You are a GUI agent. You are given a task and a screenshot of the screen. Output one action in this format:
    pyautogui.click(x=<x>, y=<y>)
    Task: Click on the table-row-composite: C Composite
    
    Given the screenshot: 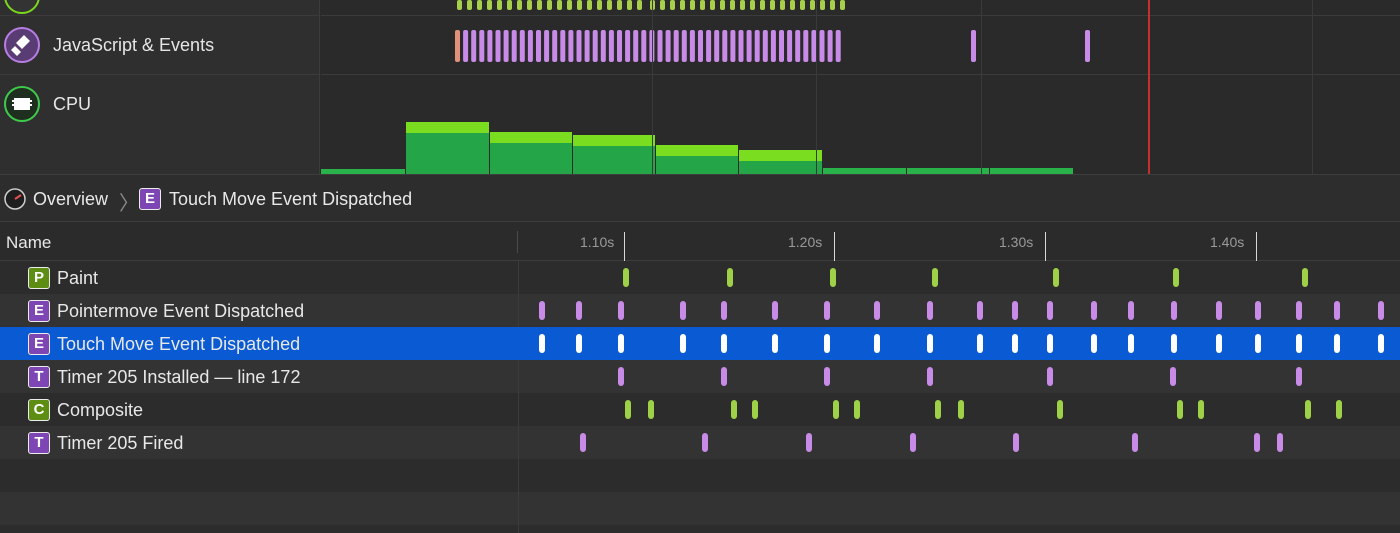 What is the action you would take?
    pyautogui.click(x=700, y=409)
    